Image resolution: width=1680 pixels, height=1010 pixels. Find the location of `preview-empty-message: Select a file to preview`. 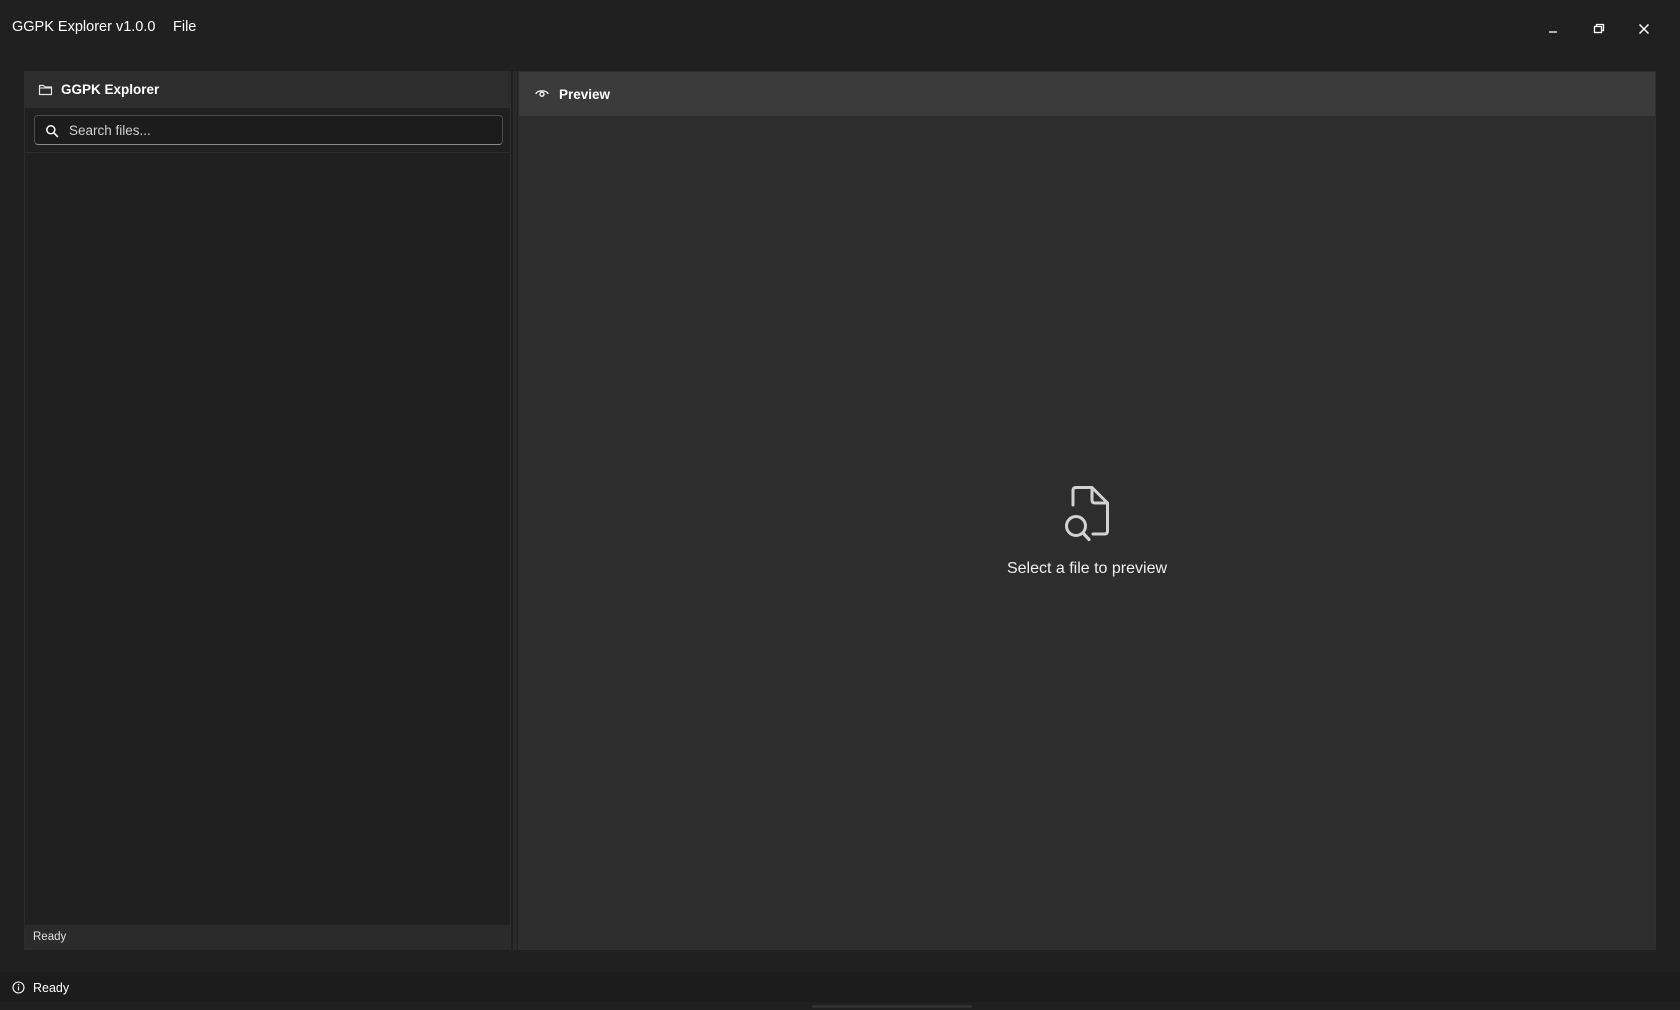

preview-empty-message: Select a file to preview is located at coordinates (1087, 568).